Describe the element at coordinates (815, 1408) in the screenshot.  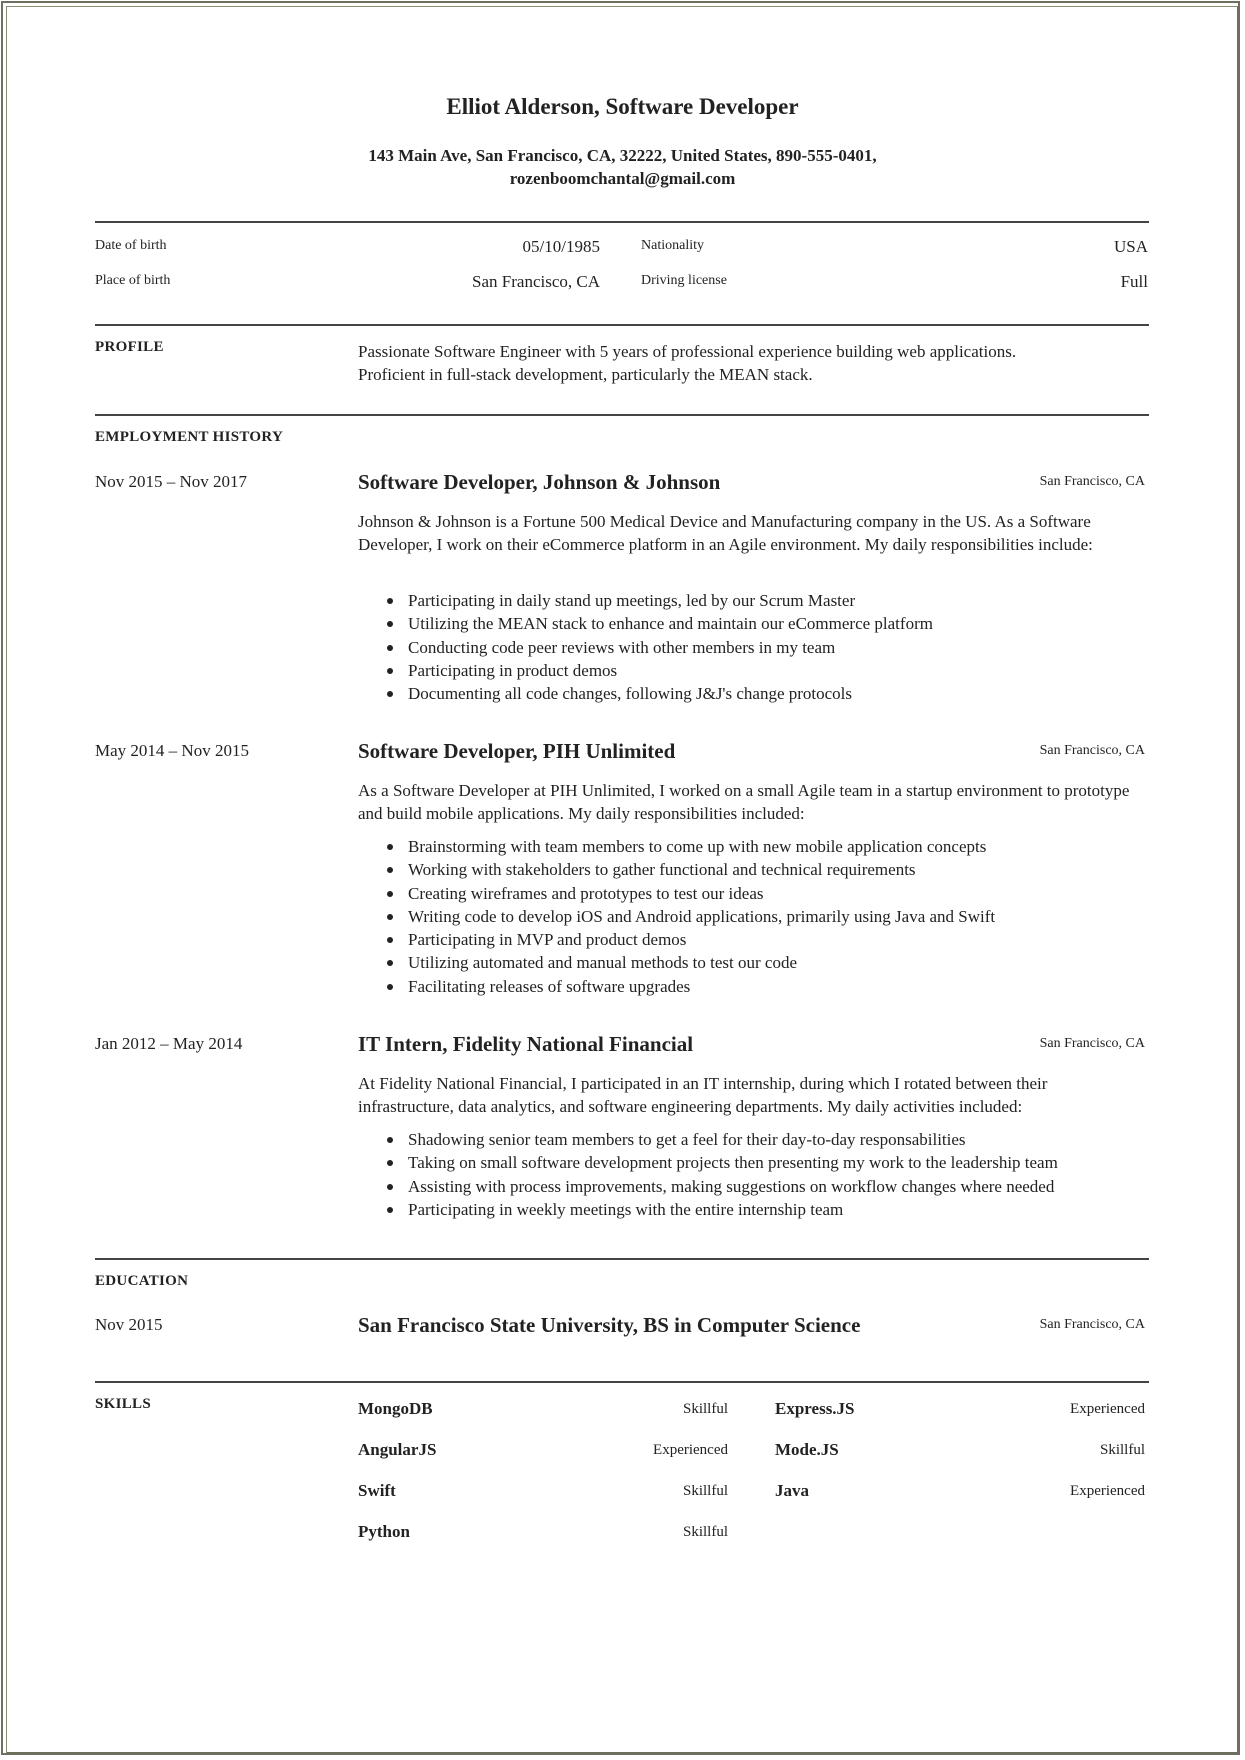
I see `skill-name: Express.JS` at that location.